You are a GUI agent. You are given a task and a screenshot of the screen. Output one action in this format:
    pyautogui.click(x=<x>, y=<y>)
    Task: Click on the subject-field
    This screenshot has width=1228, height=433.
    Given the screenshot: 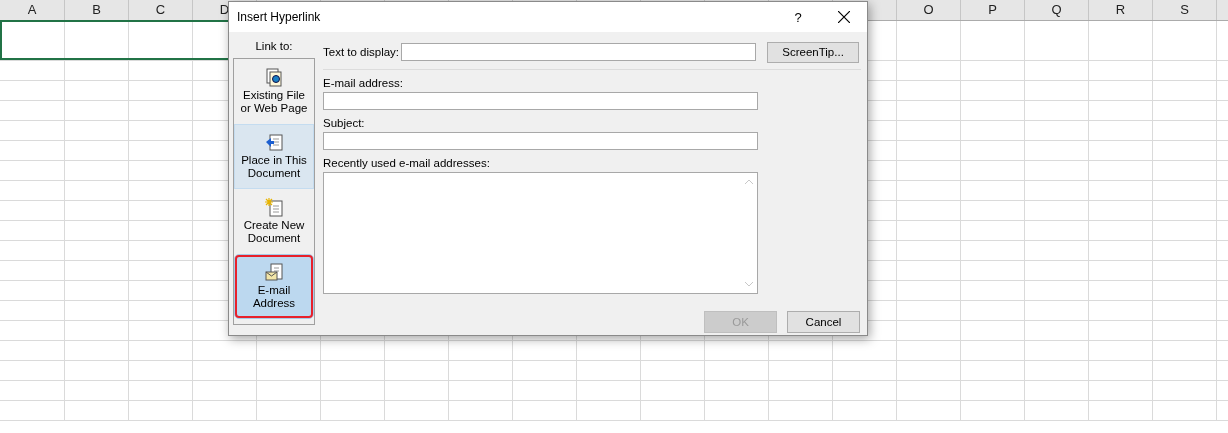 What is the action you would take?
    pyautogui.click(x=540, y=141)
    